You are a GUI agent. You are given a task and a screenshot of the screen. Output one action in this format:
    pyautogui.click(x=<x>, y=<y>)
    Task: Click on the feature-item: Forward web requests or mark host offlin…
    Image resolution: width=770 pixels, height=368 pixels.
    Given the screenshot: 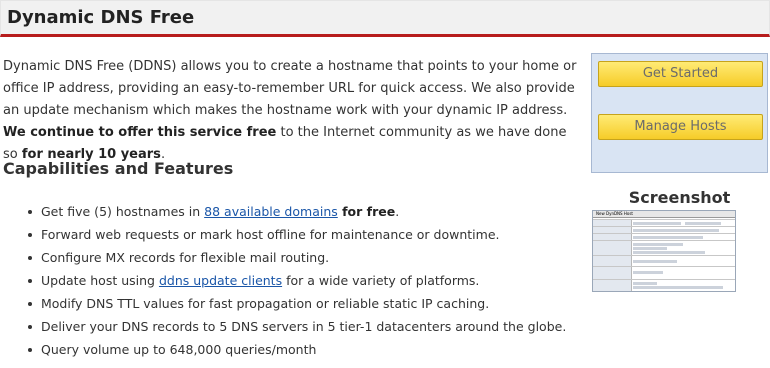 What is the action you would take?
    pyautogui.click(x=294, y=234)
    